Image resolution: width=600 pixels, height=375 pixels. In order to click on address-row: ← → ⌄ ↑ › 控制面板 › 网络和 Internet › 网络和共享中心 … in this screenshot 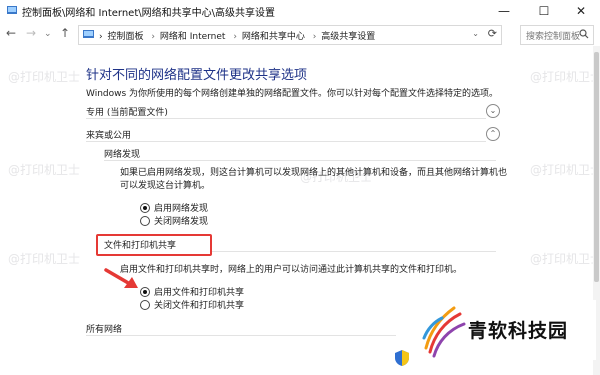, I will do `click(300, 34)`.